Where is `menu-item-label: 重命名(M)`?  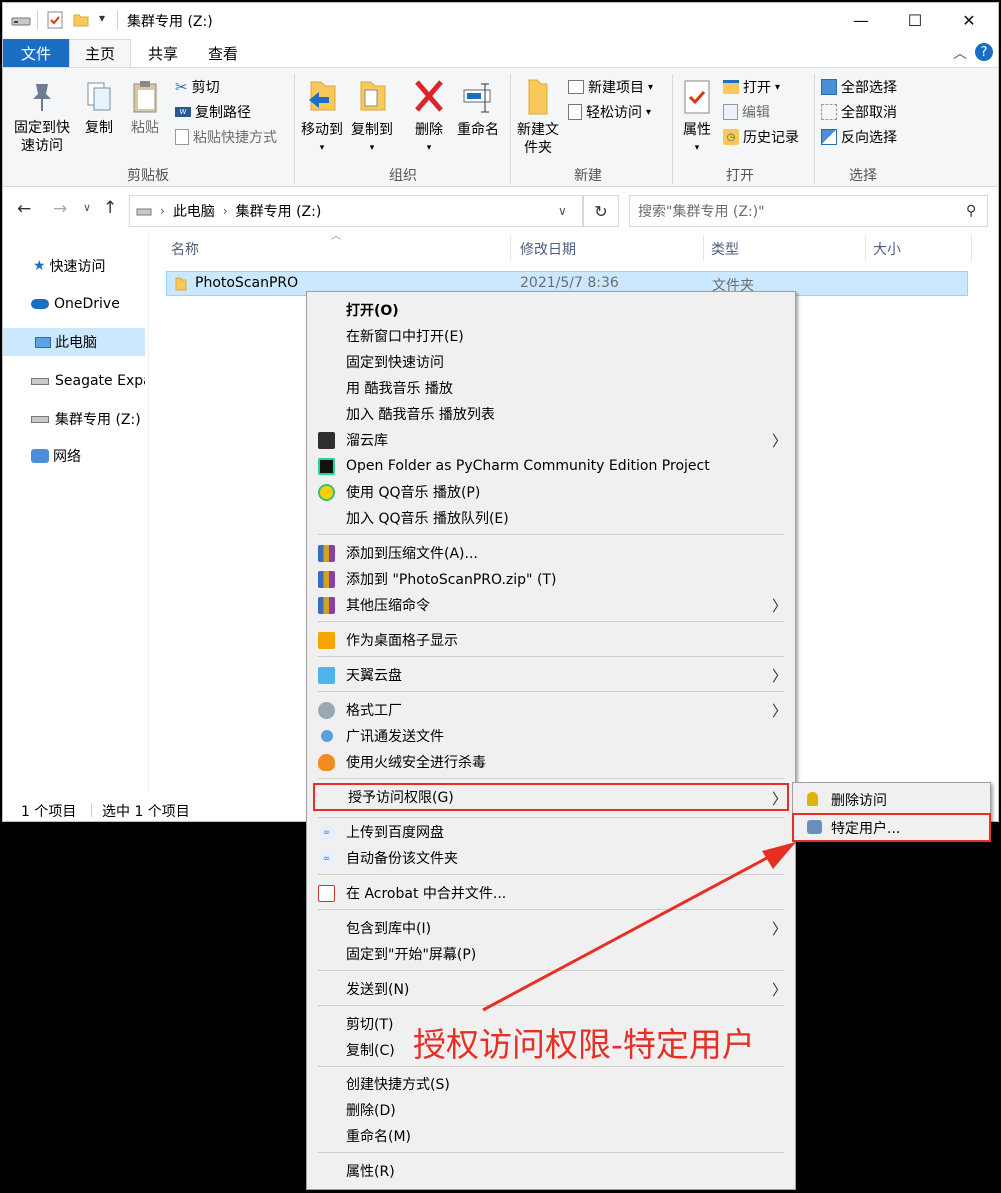 menu-item-label: 重命名(M) is located at coordinates (379, 1137).